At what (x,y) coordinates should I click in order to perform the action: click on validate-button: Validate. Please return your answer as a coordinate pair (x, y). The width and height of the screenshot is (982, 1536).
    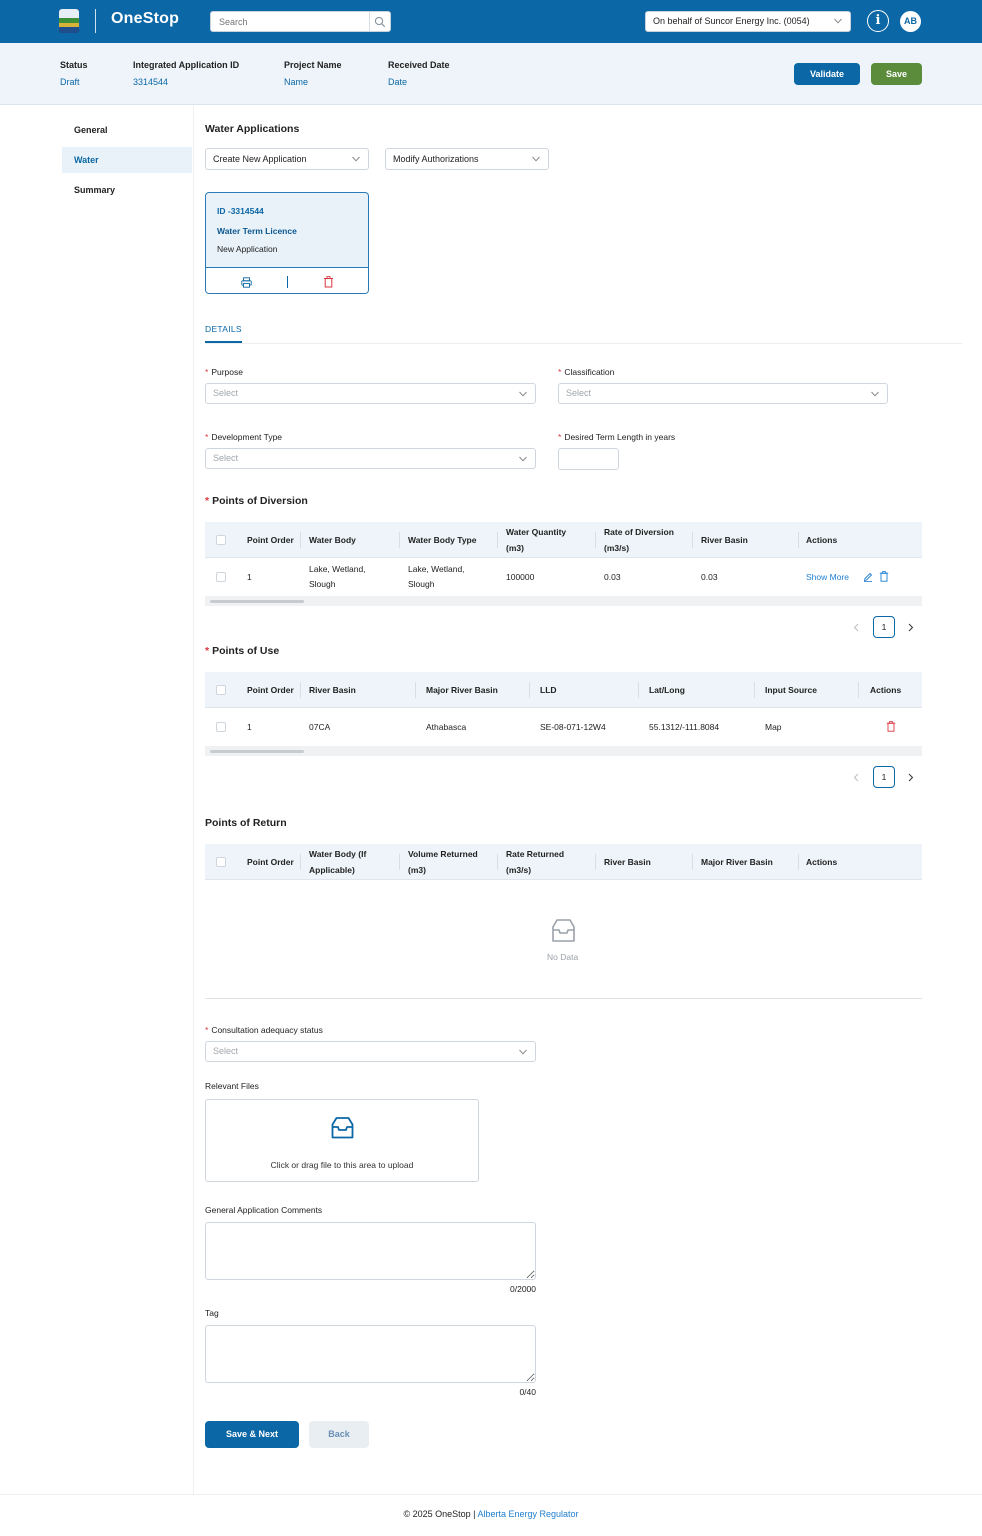
    Looking at the image, I should click on (827, 74).